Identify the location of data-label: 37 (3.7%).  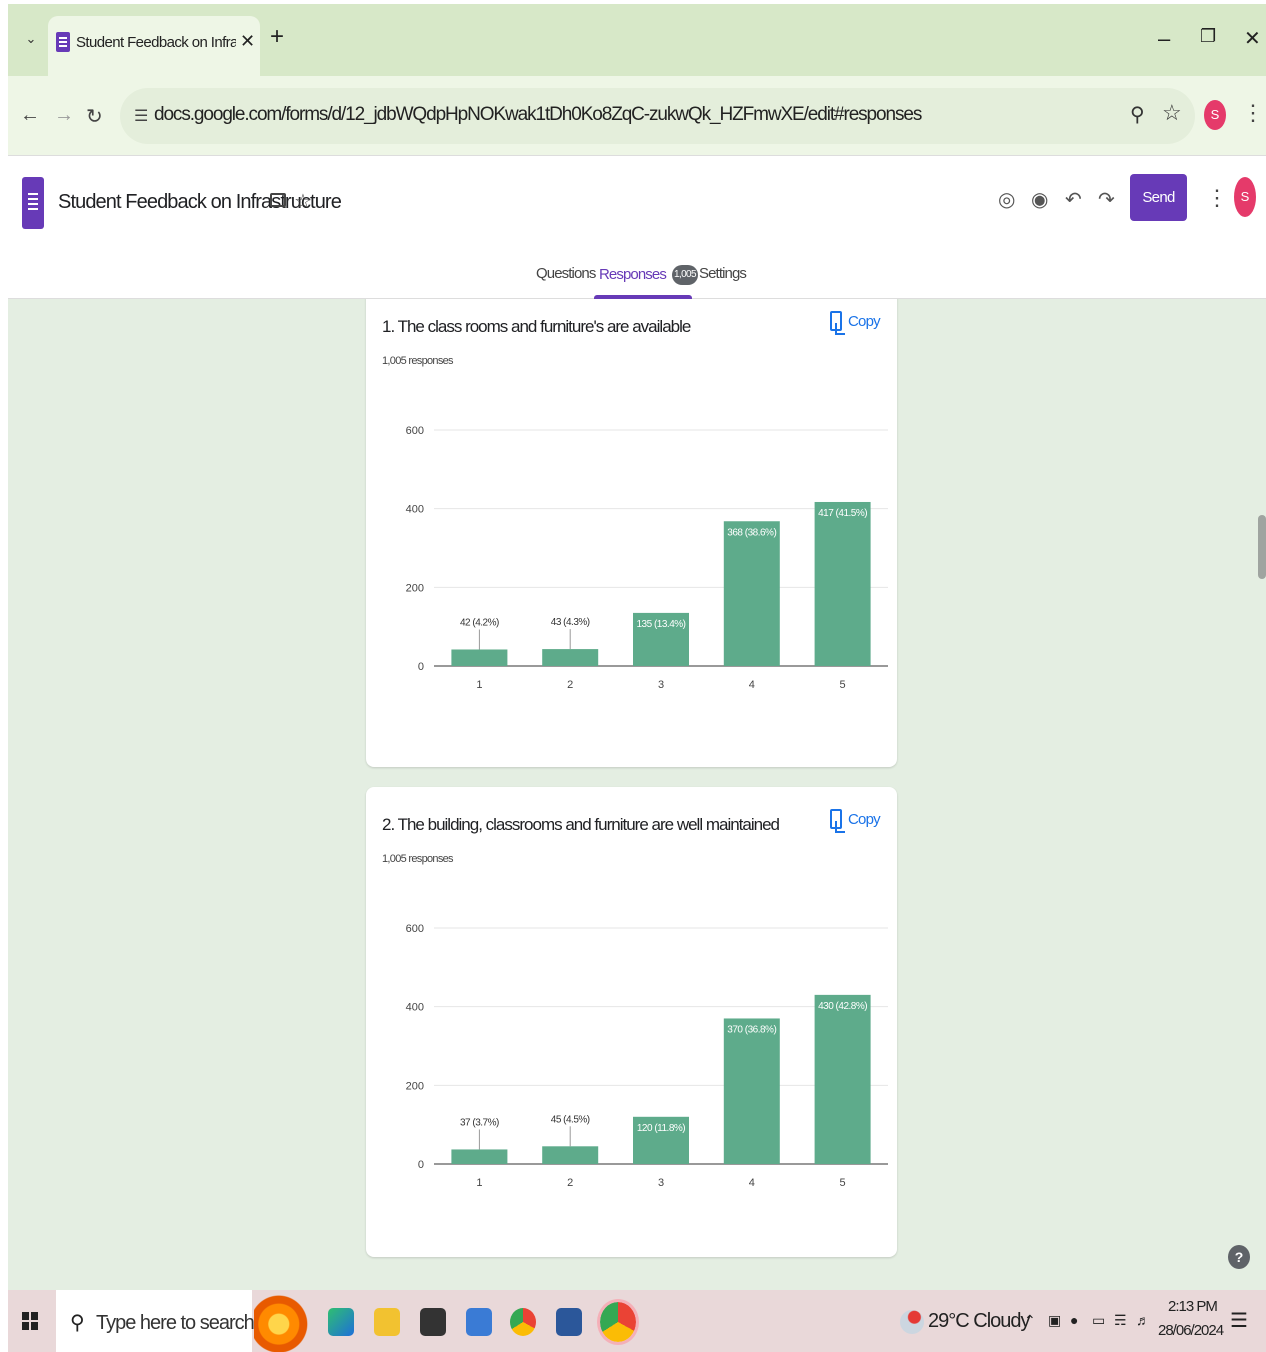
(479, 1122).